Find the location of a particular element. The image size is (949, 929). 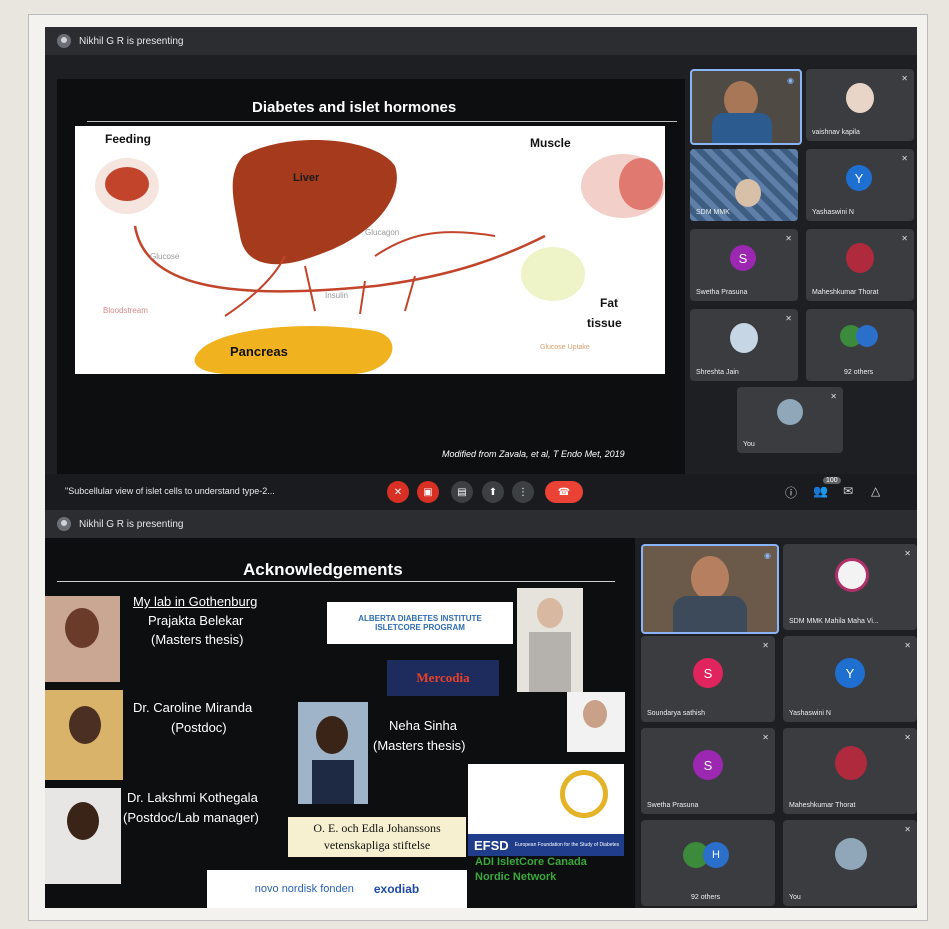

speaking-icon: ◉ is located at coordinates (767, 555).